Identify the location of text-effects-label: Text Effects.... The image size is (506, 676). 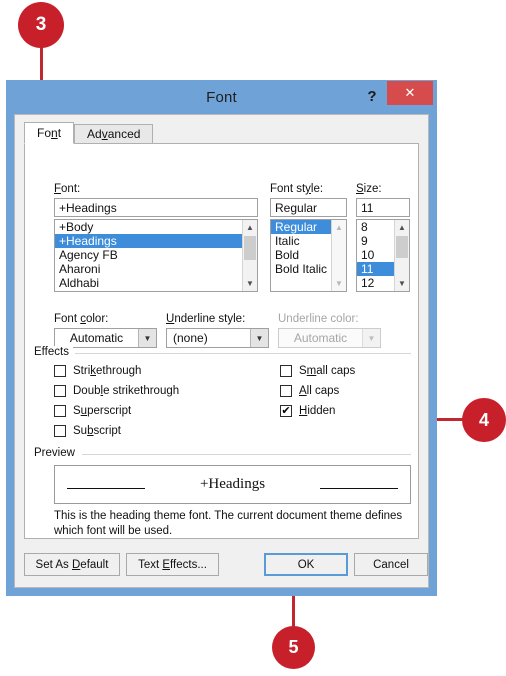
(172, 564).